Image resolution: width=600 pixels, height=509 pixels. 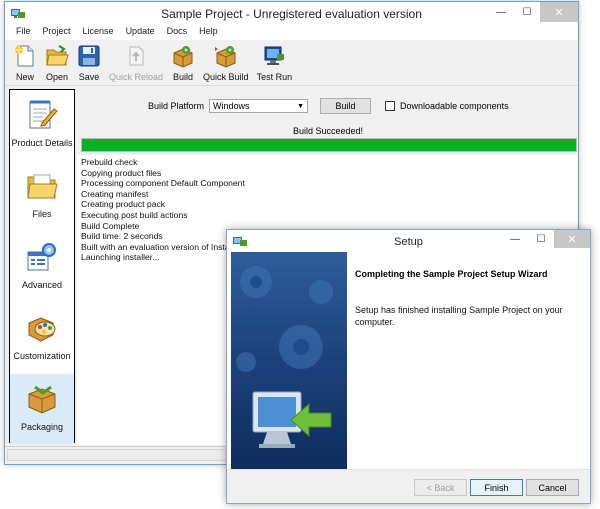 I want to click on reload-document-icon, so click(x=136, y=56).